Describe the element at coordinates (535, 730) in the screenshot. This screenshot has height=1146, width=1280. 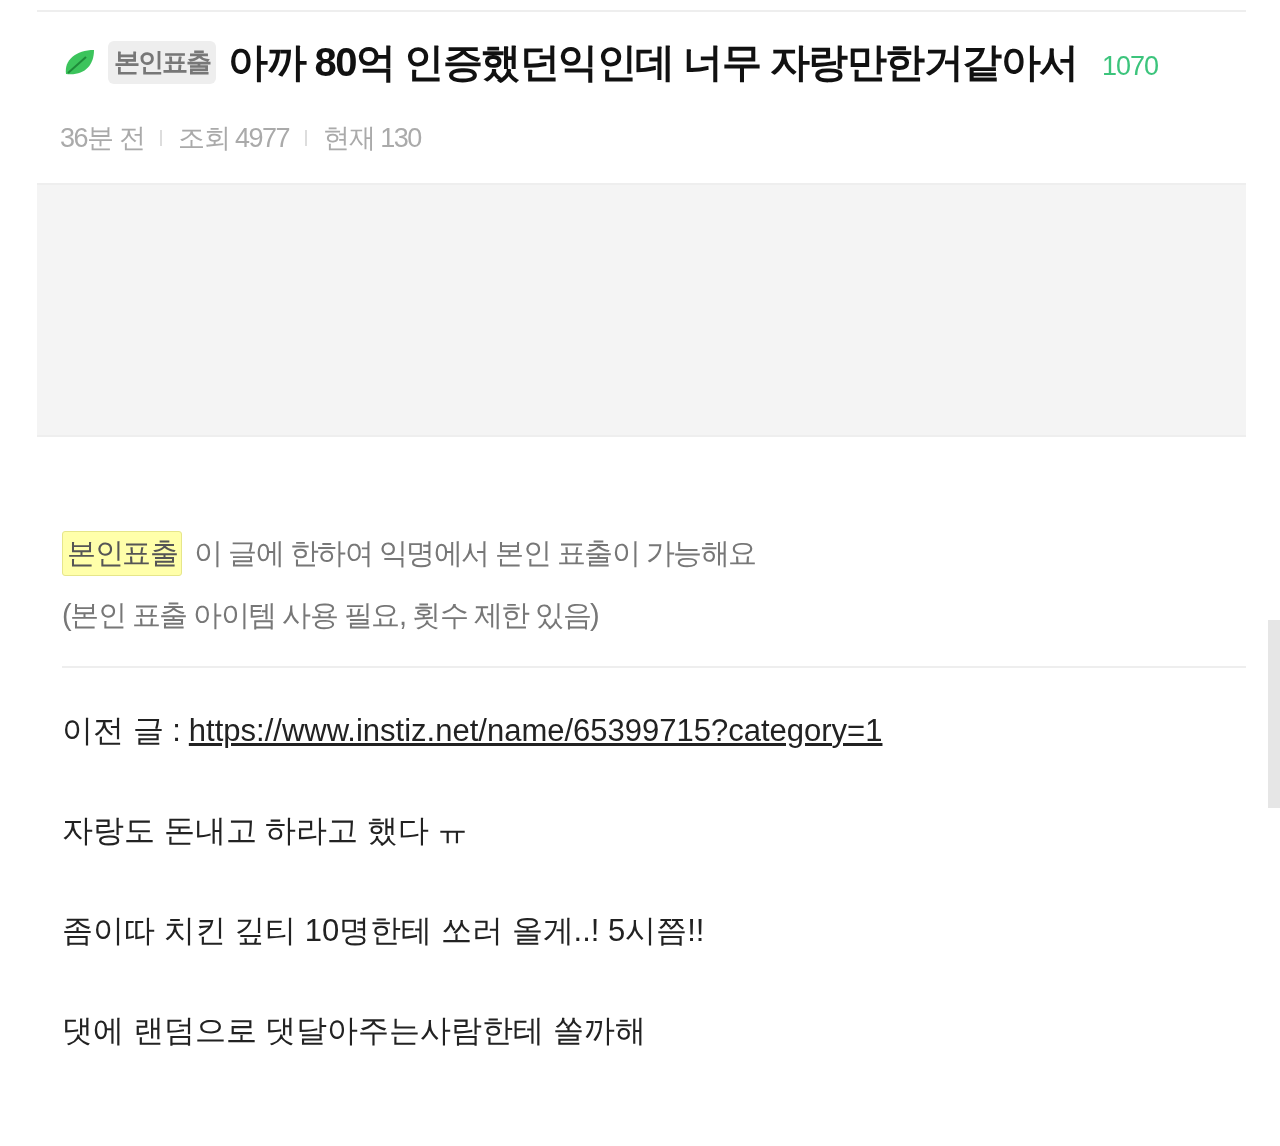
I see `previous-post-link: https://www.instiz.net/name/65399715?category=1` at that location.